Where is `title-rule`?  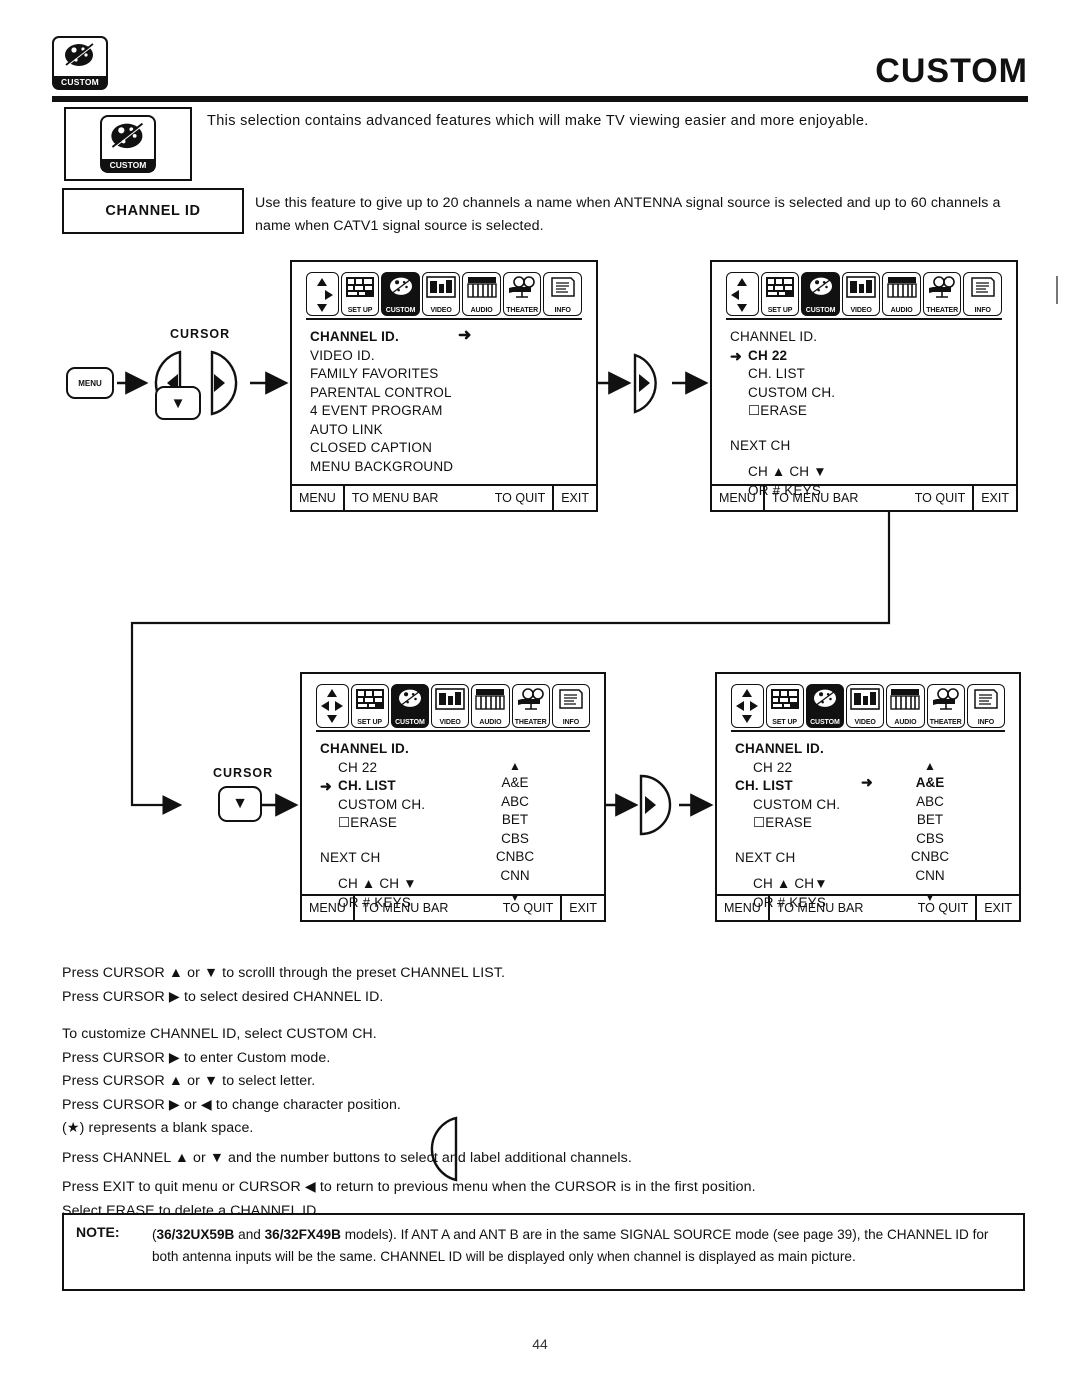
title-rule is located at coordinates (540, 99).